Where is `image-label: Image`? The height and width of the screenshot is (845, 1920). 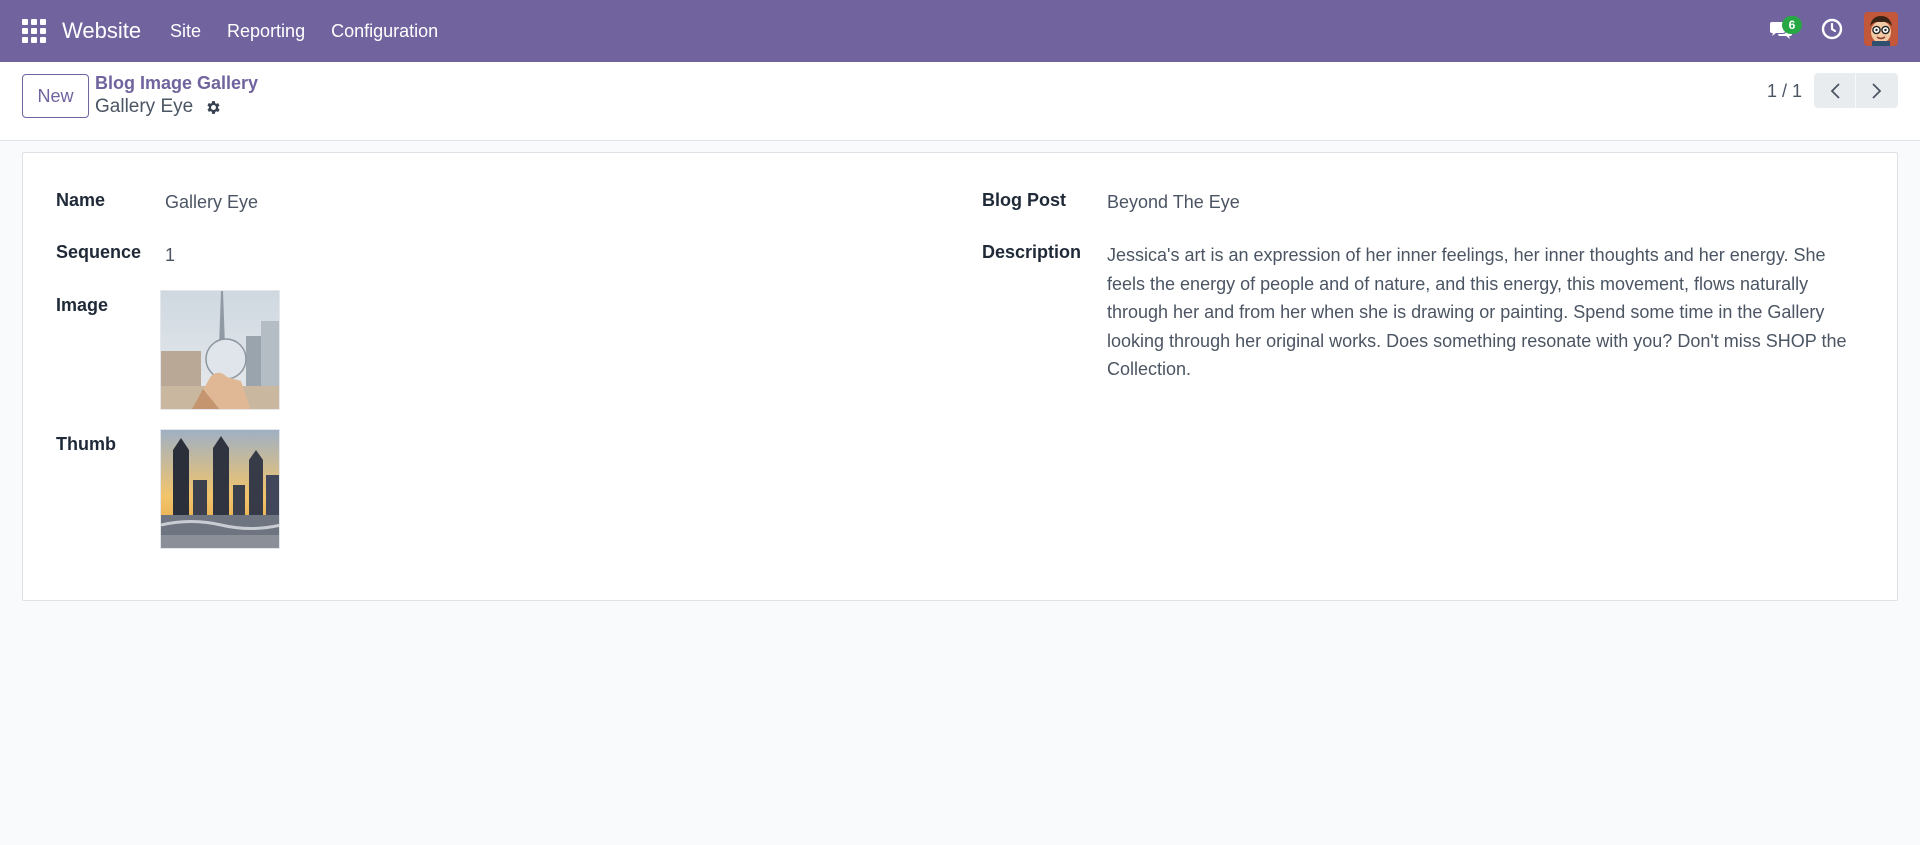 image-label: Image is located at coordinates (82, 305).